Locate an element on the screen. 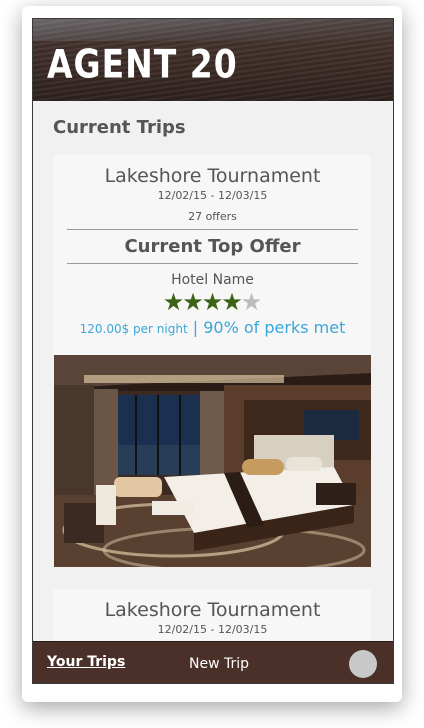  hotel-name: Hotel Name is located at coordinates (212, 280).